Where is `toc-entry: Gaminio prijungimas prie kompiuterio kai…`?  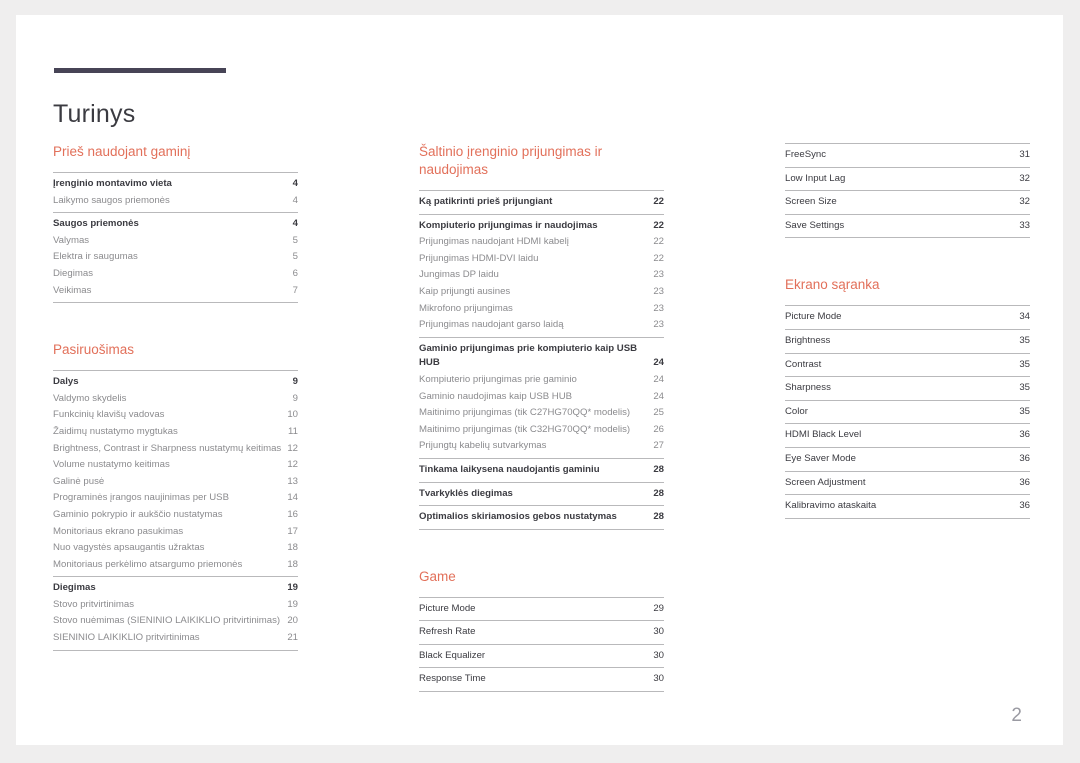
toc-entry: Gaminio prijungimas prie kompiuterio kai… is located at coordinates (541, 356).